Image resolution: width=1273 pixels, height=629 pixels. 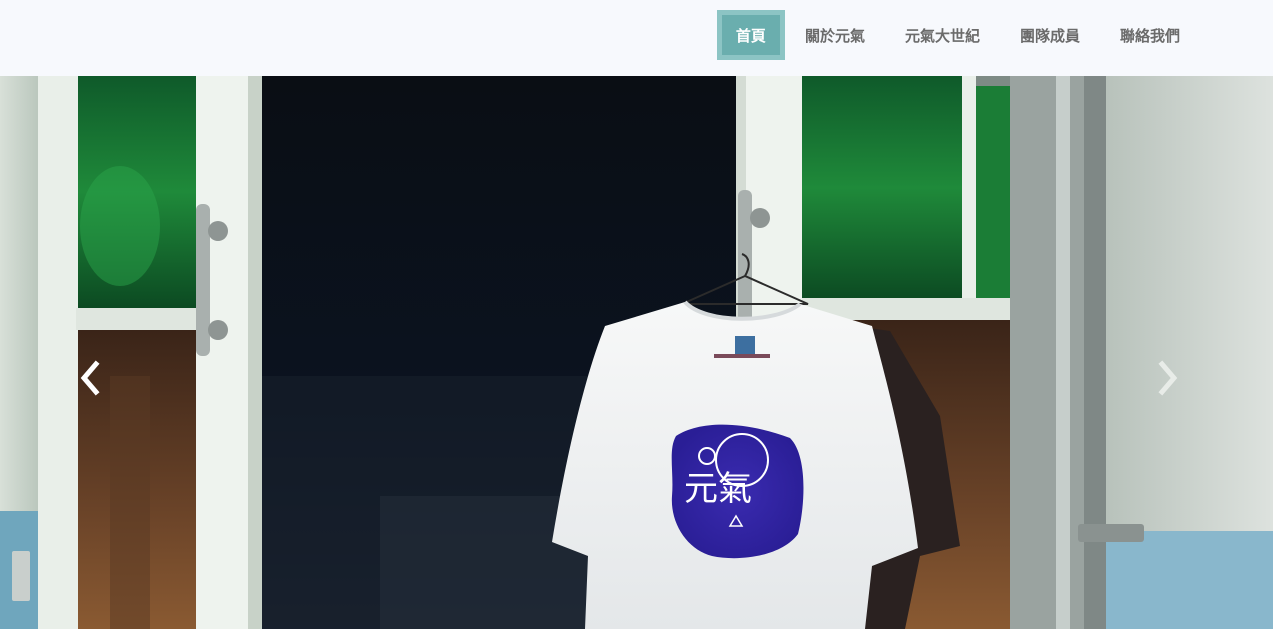 I want to click on nav-item-team: 團隊成員, so click(x=1050, y=35).